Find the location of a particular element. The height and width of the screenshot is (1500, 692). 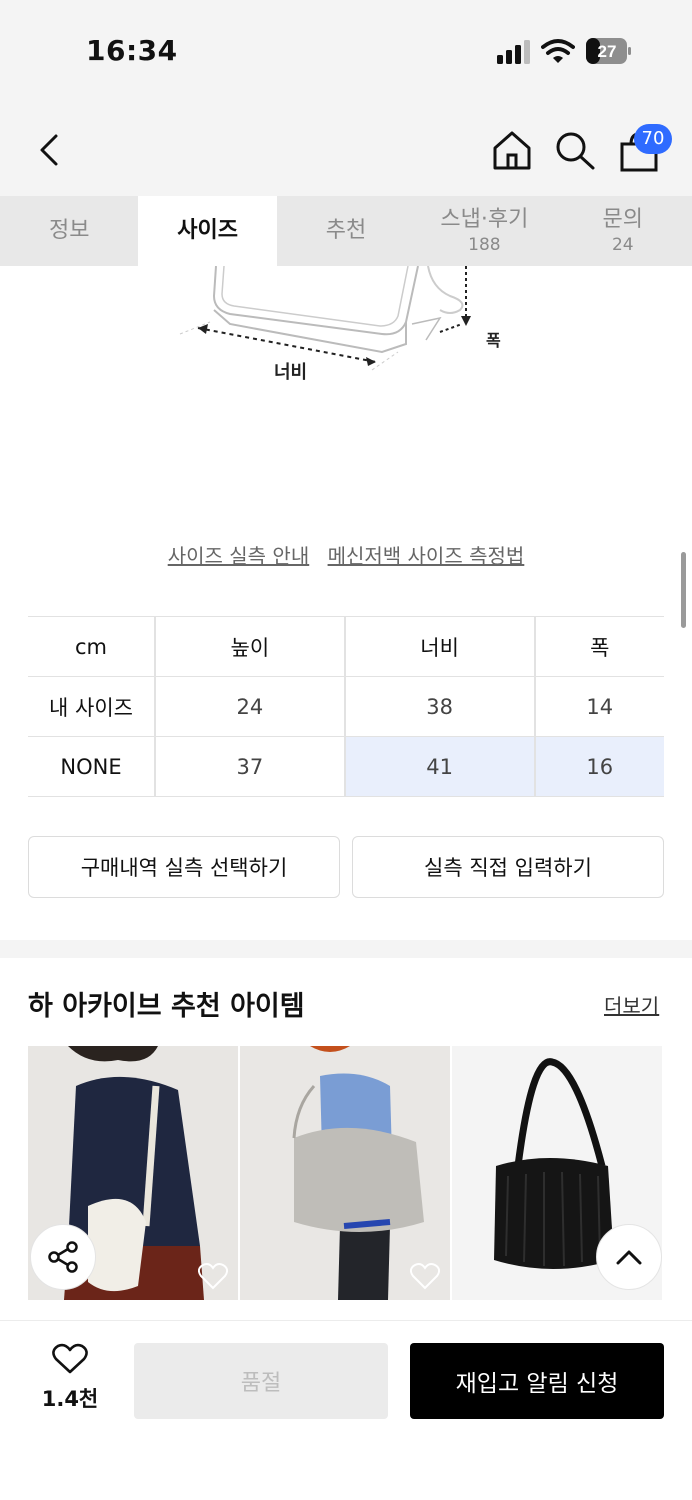

scrollbar-thumb is located at coordinates (683, 590).